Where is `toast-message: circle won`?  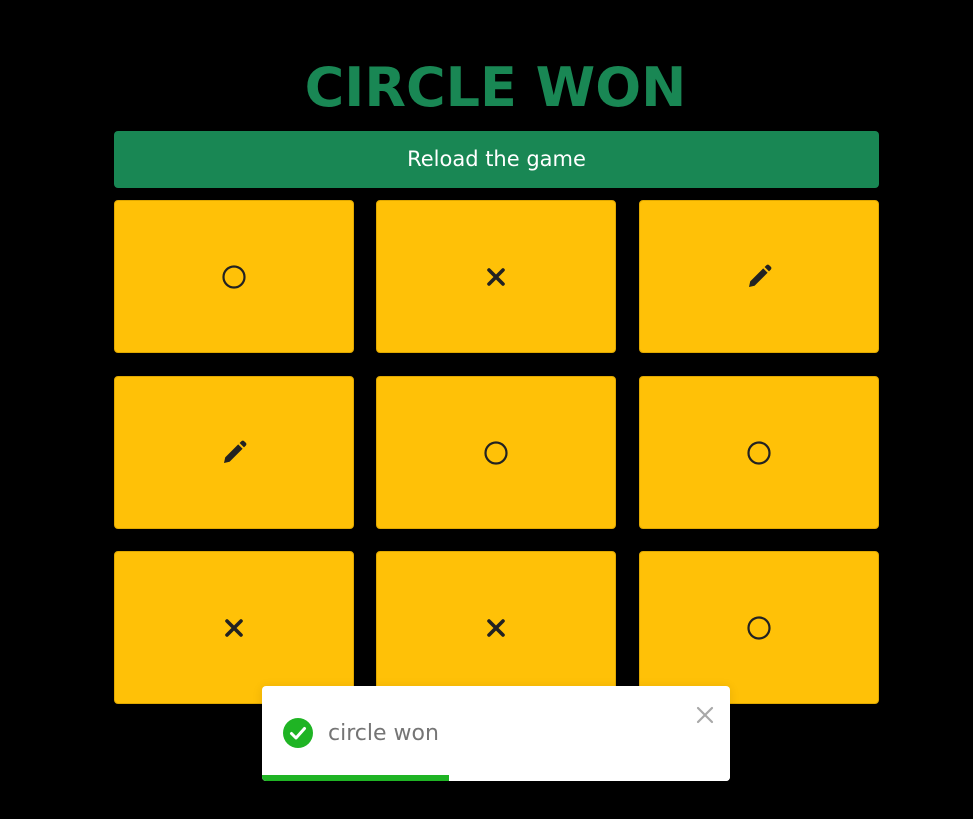 toast-message: circle won is located at coordinates (383, 733).